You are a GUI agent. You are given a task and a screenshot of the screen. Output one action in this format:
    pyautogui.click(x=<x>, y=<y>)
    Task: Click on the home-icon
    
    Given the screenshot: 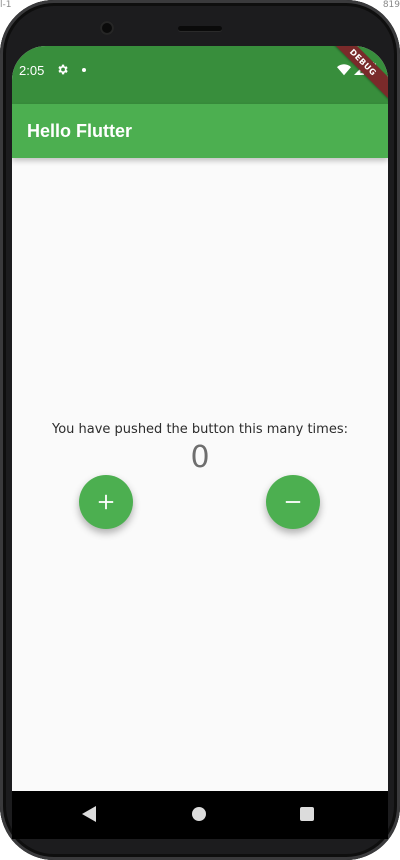 What is the action you would take?
    pyautogui.click(x=199, y=814)
    